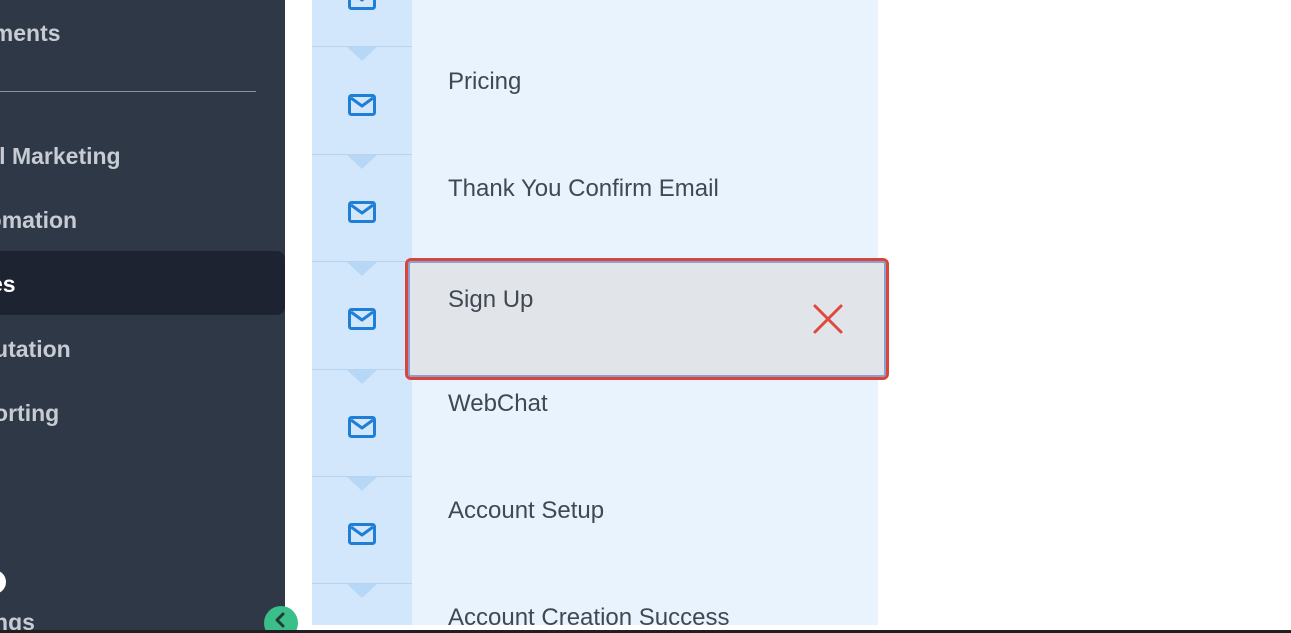 The height and width of the screenshot is (633, 1291). What do you see at coordinates (589, 617) in the screenshot?
I see `list-item-label: Account Creation Success` at bounding box center [589, 617].